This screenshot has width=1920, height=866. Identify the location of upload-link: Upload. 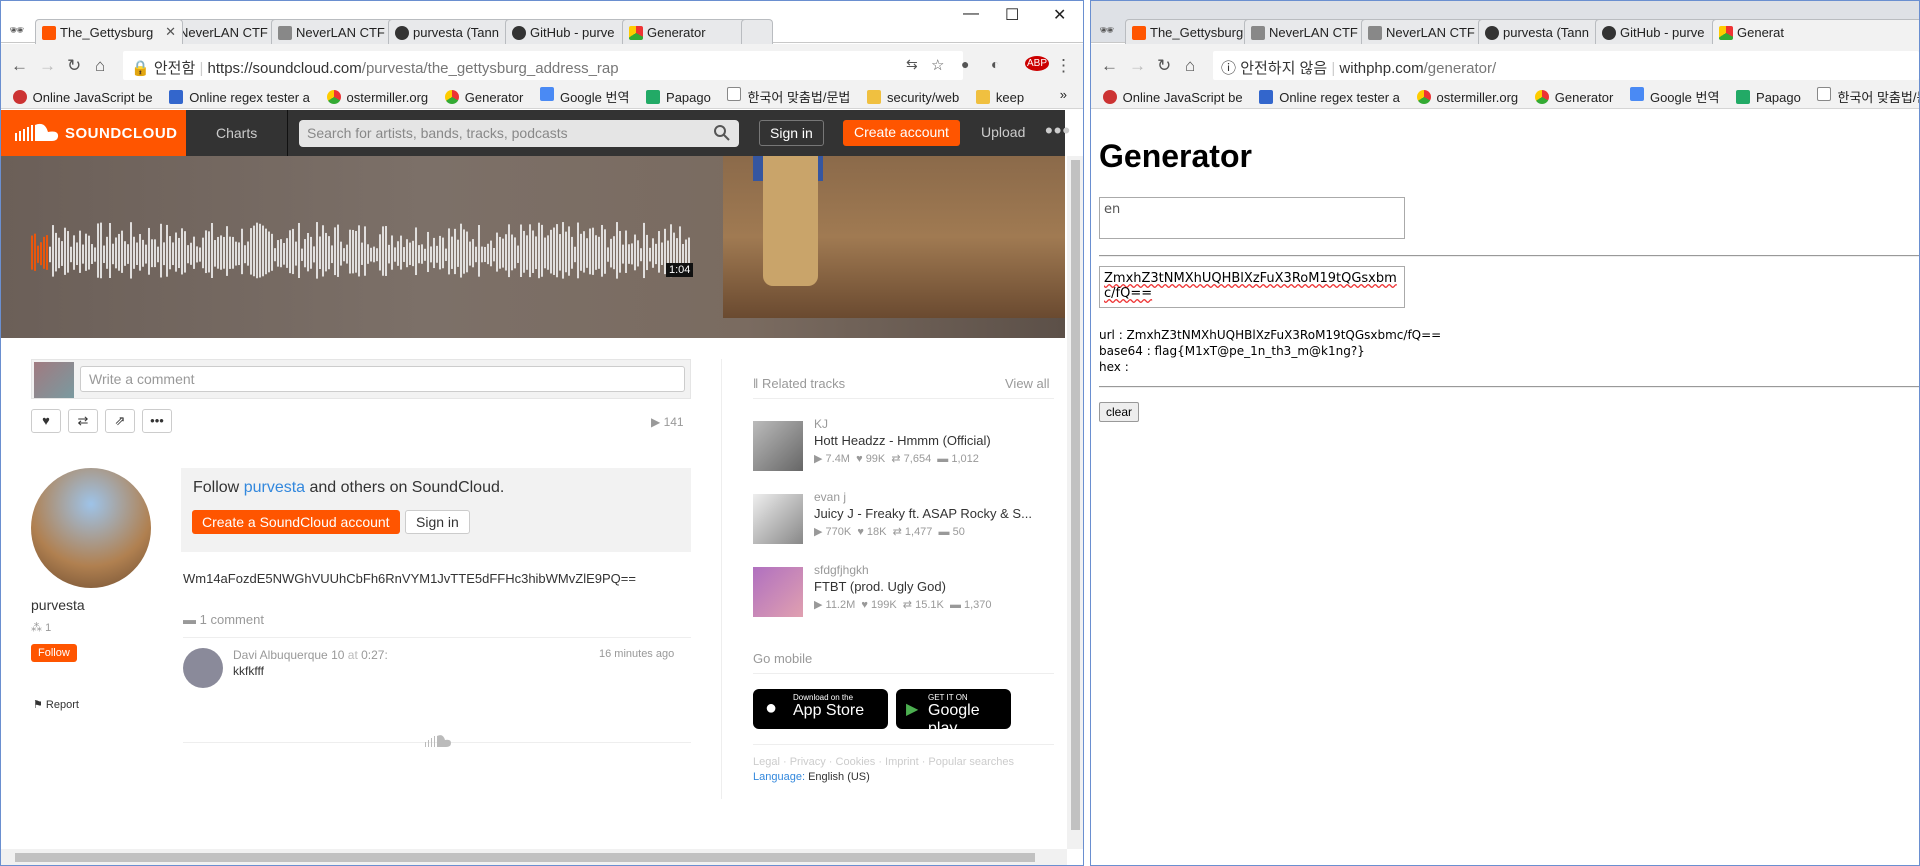
(1003, 132).